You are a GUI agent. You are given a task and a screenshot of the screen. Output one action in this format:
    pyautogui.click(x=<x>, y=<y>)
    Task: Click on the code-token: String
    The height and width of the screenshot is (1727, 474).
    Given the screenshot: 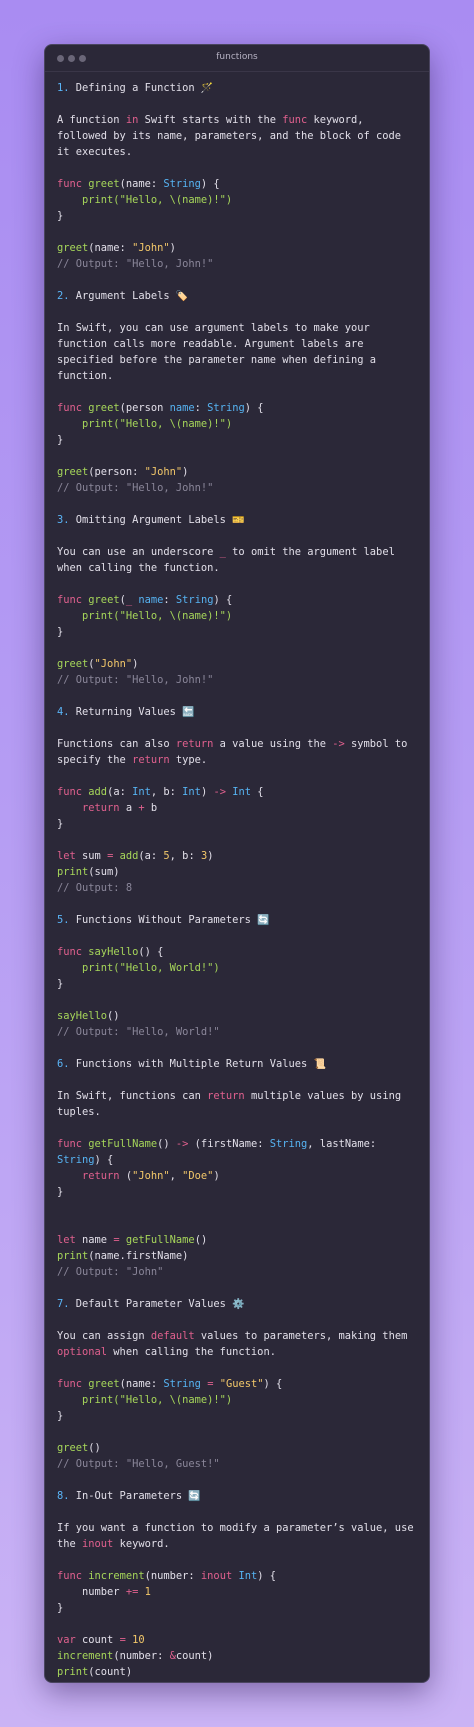 What is the action you would take?
    pyautogui.click(x=288, y=1144)
    